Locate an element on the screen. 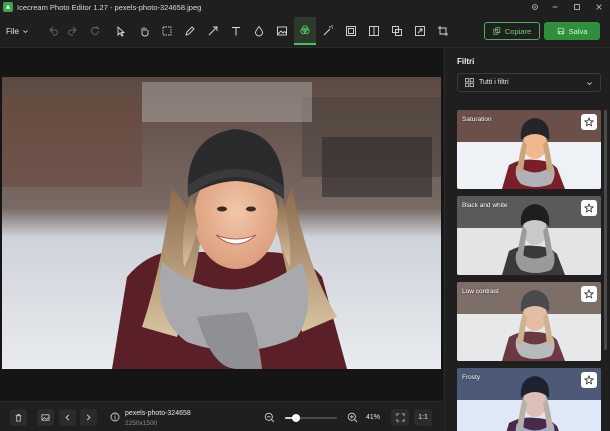 The width and height of the screenshot is (610, 431). select-icon is located at coordinates (121, 31).